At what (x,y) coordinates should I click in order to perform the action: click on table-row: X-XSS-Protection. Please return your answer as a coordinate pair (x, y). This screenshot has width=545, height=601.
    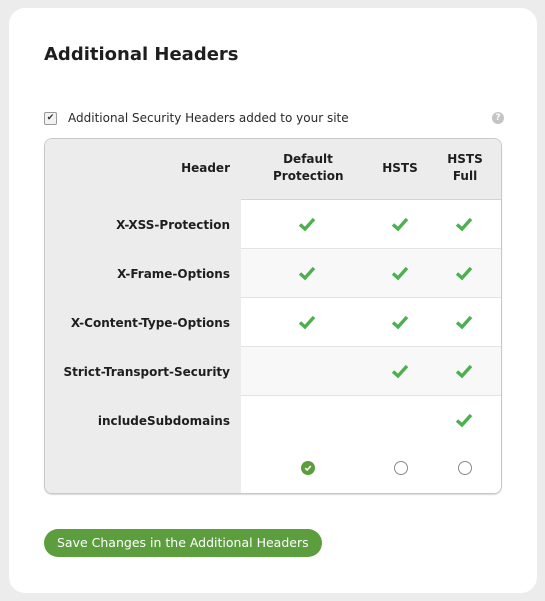
    Looking at the image, I should click on (273, 224).